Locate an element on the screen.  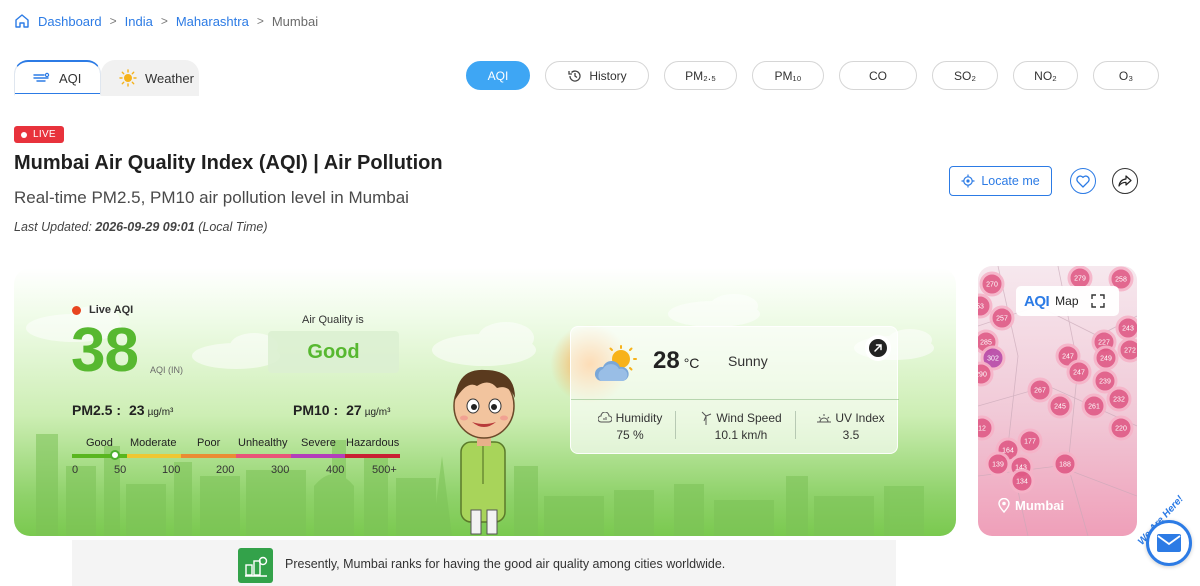
pm10-value: 27 is located at coordinates (354, 410).